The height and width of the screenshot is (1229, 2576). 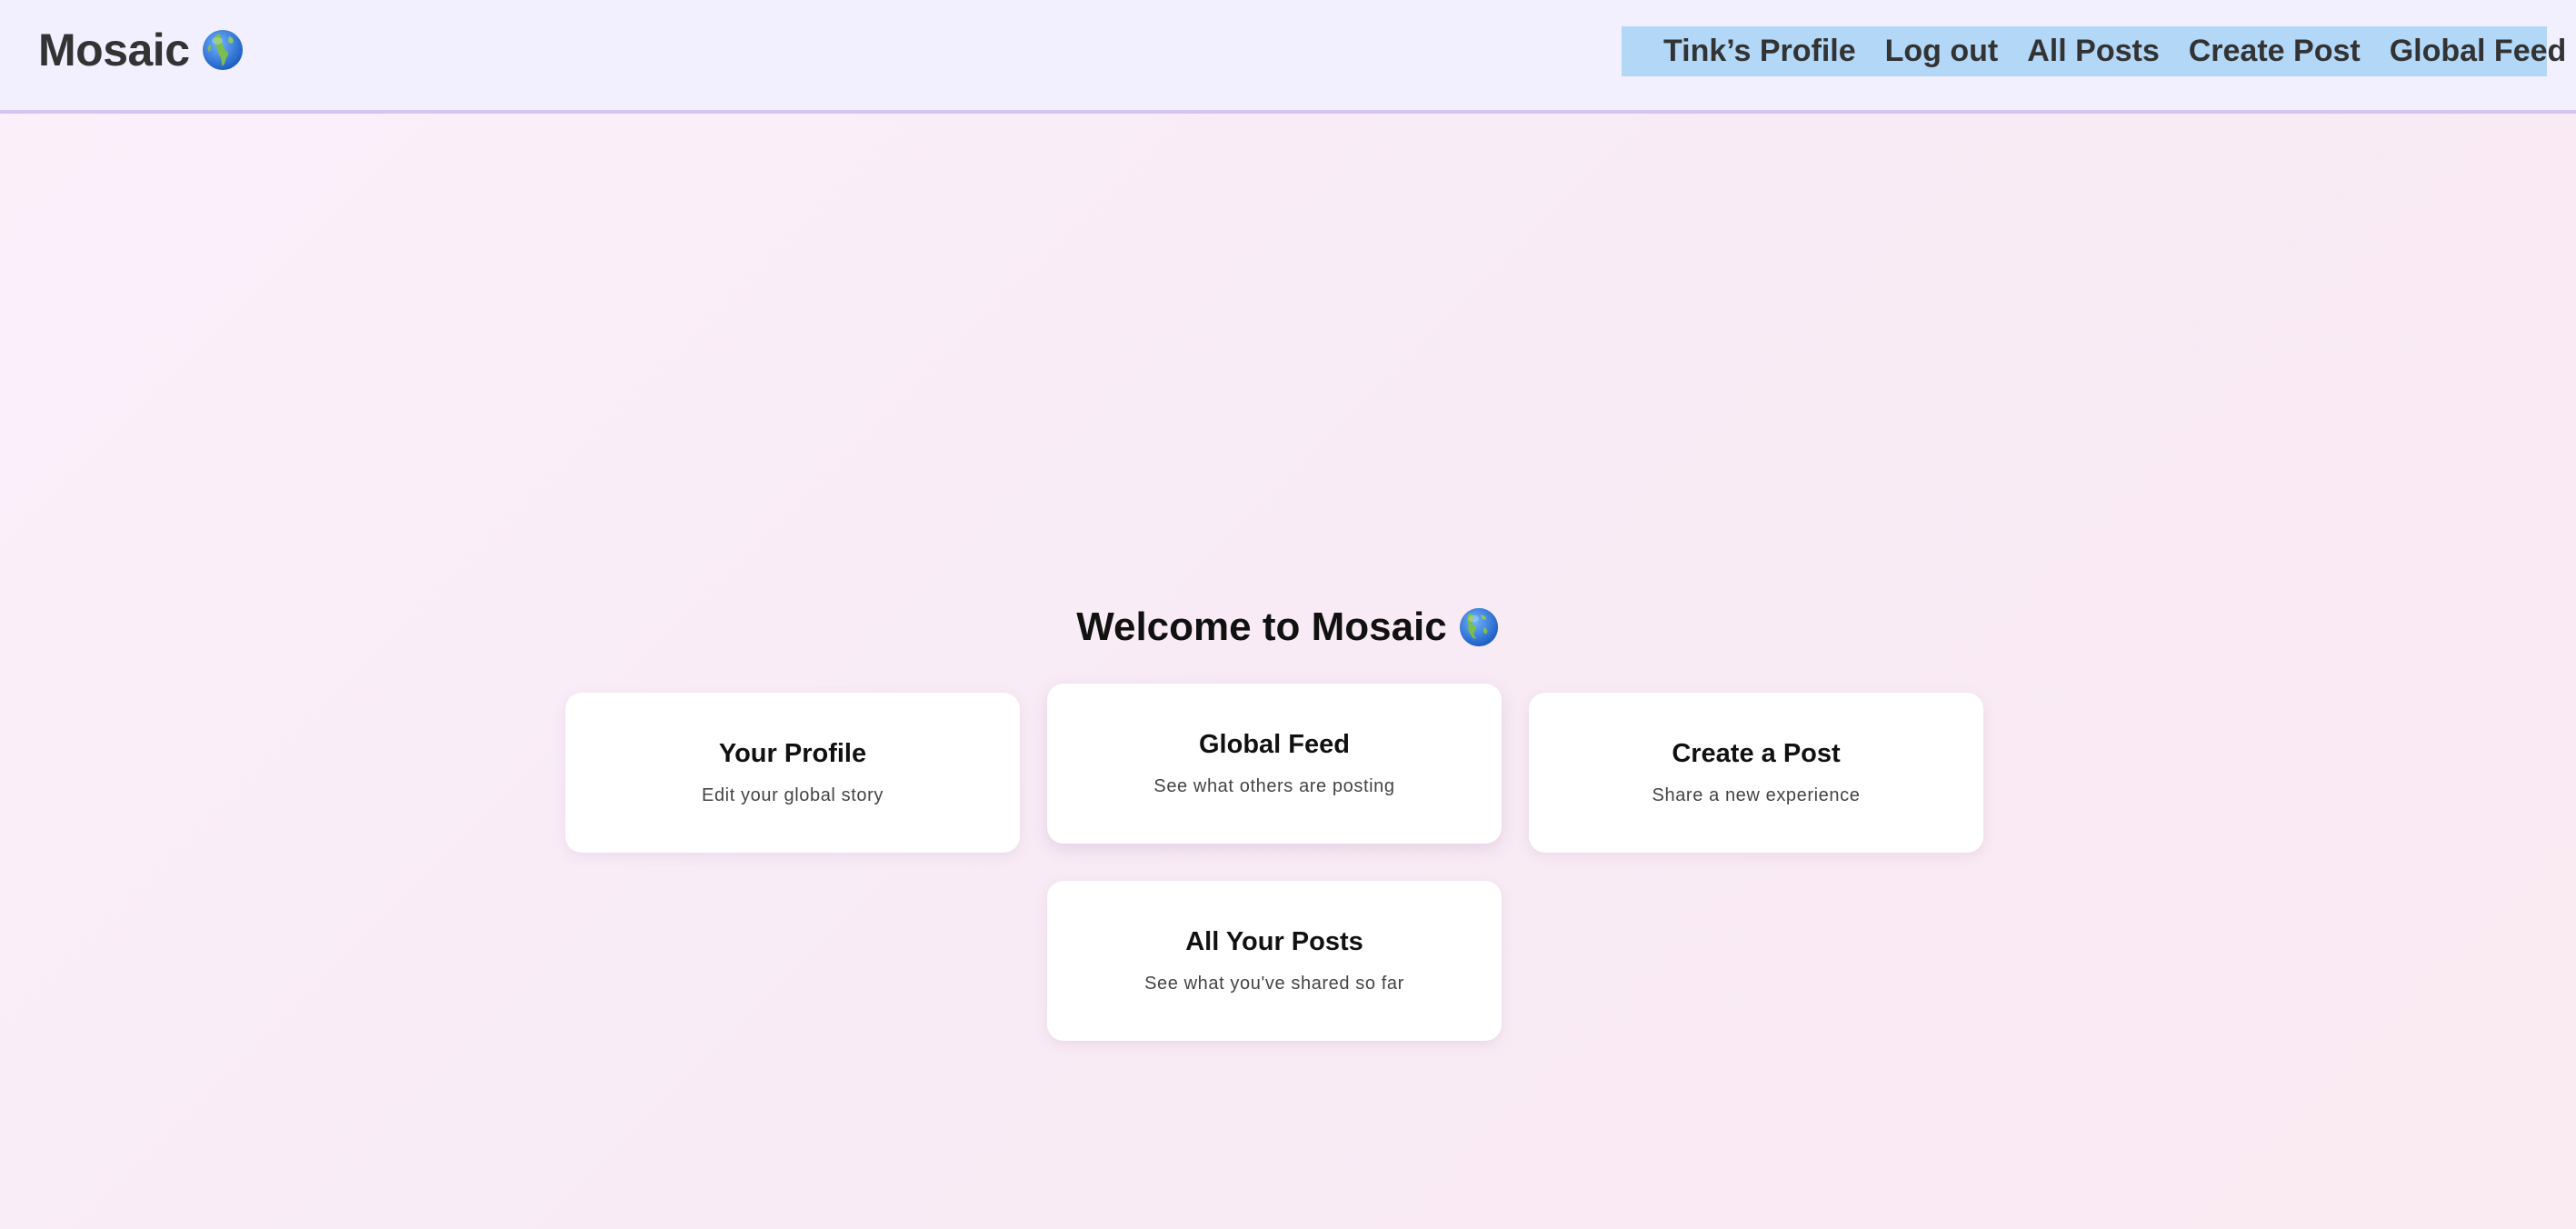 What do you see at coordinates (1756, 753) in the screenshot?
I see `card-title: Create a Post` at bounding box center [1756, 753].